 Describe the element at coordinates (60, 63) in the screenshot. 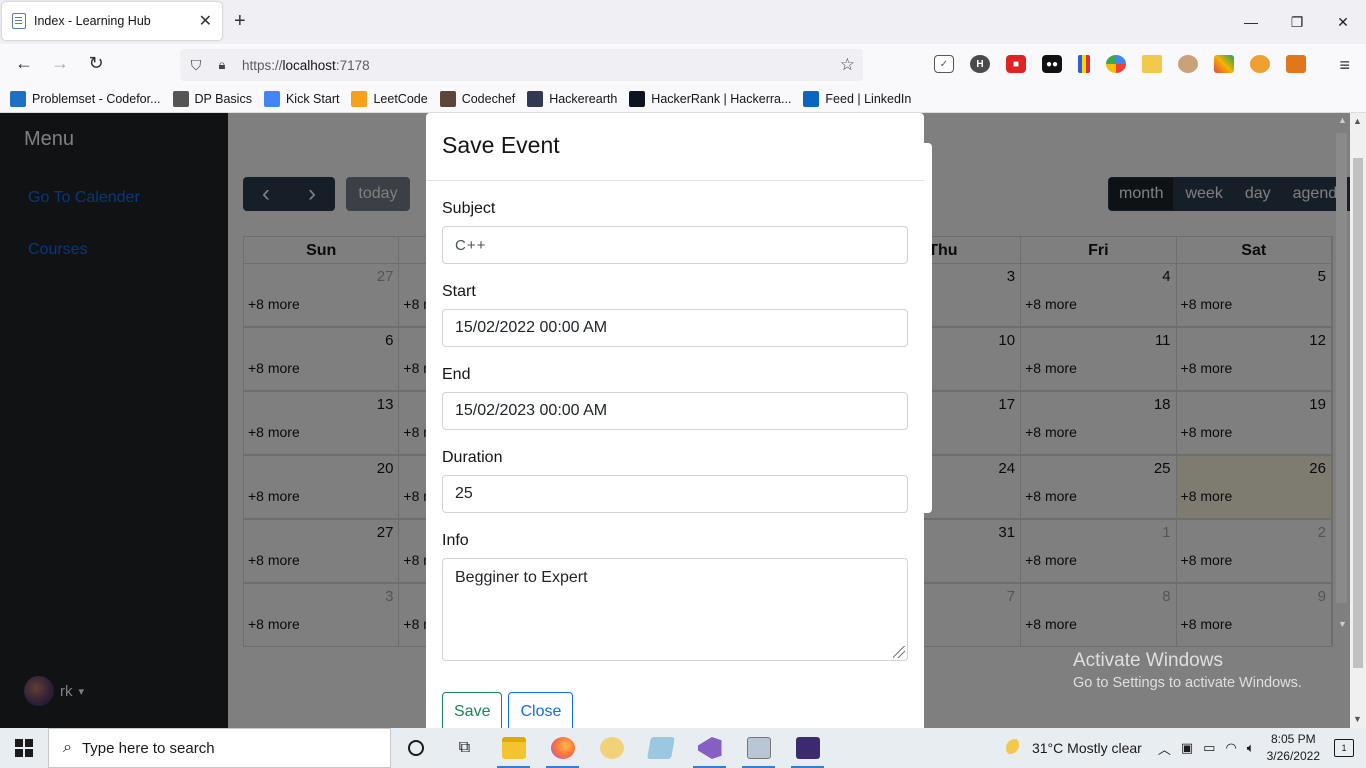

I see `forward-icon: →` at that location.